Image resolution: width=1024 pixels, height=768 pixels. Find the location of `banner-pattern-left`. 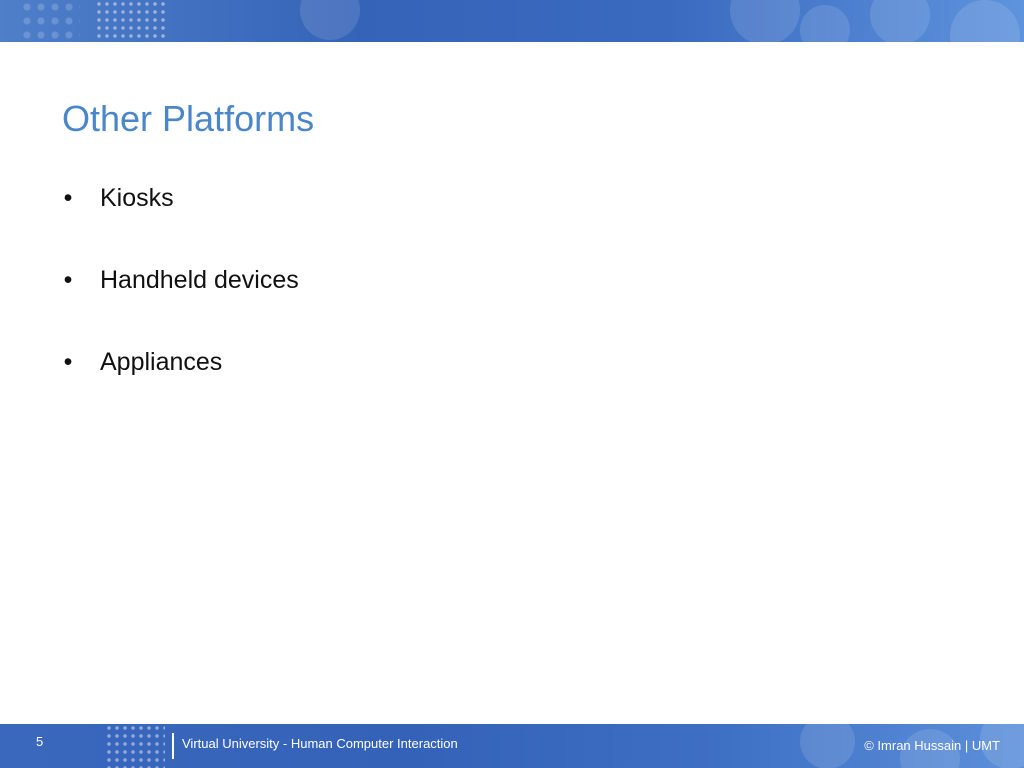

banner-pattern-left is located at coordinates (50, 21).